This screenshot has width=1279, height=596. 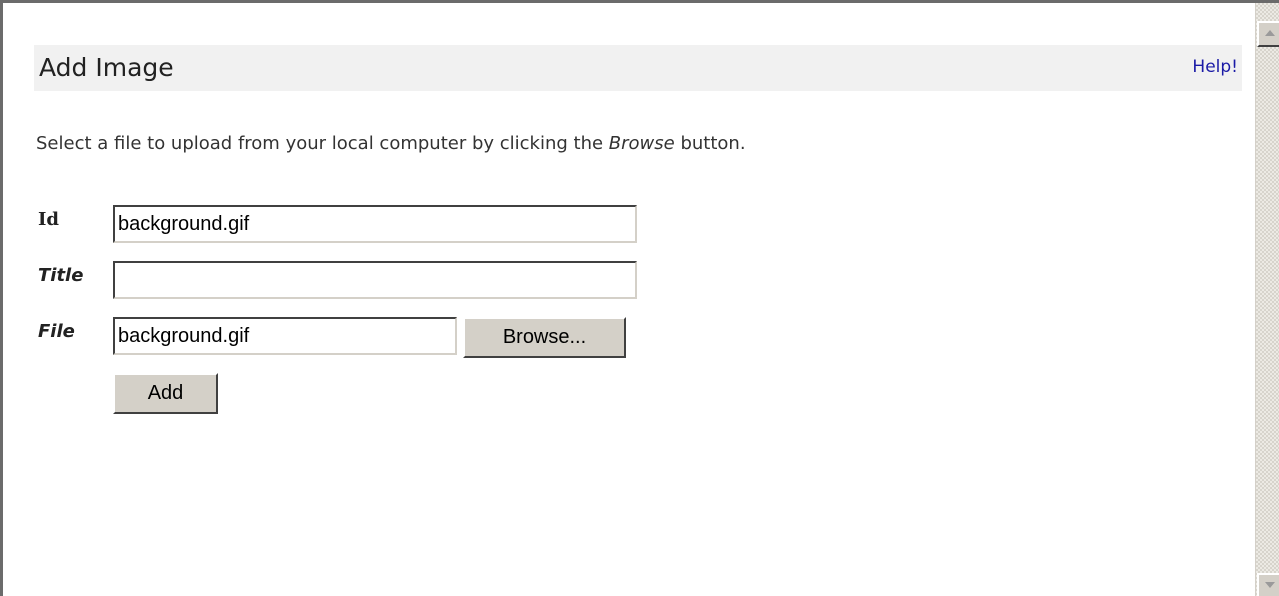 What do you see at coordinates (375, 280) in the screenshot?
I see `title-input` at bounding box center [375, 280].